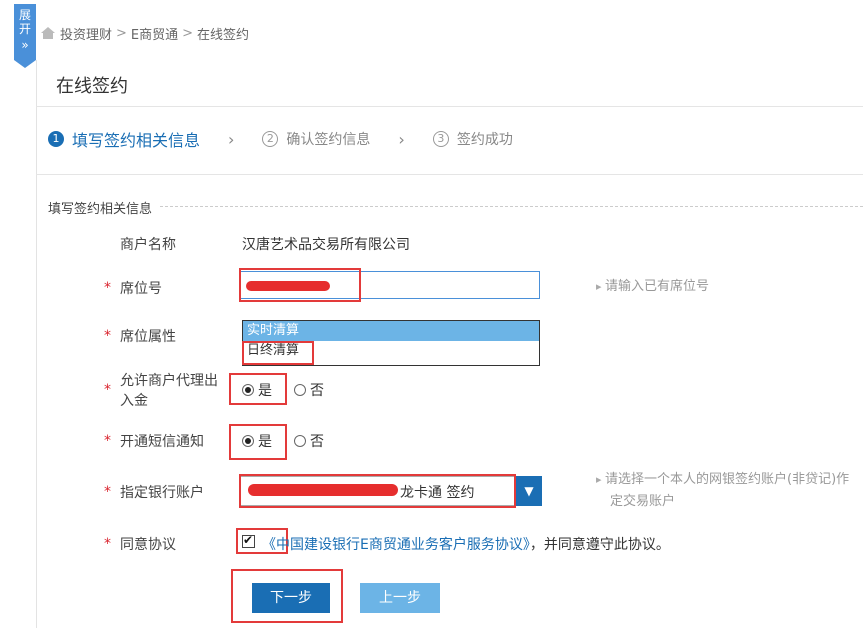 This screenshot has width=863, height=628. I want to click on agreement-text: 《中国建设银行E商贸通业务客户服务协议》，并同意遵守此协议。, so click(466, 544).